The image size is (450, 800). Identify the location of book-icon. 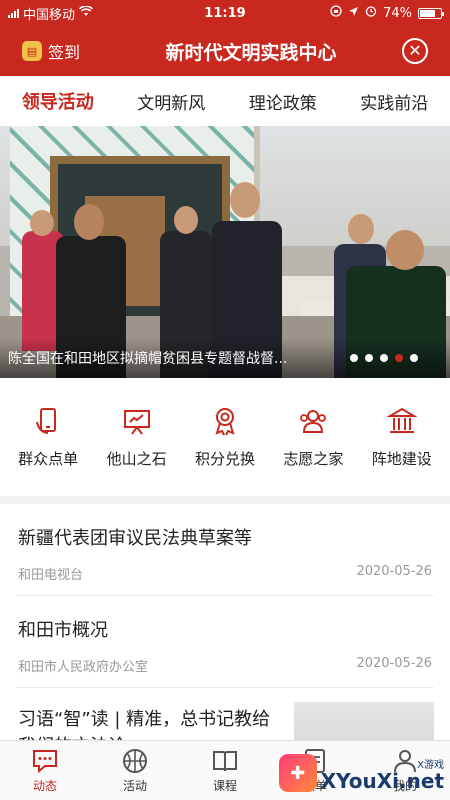
(225, 761).